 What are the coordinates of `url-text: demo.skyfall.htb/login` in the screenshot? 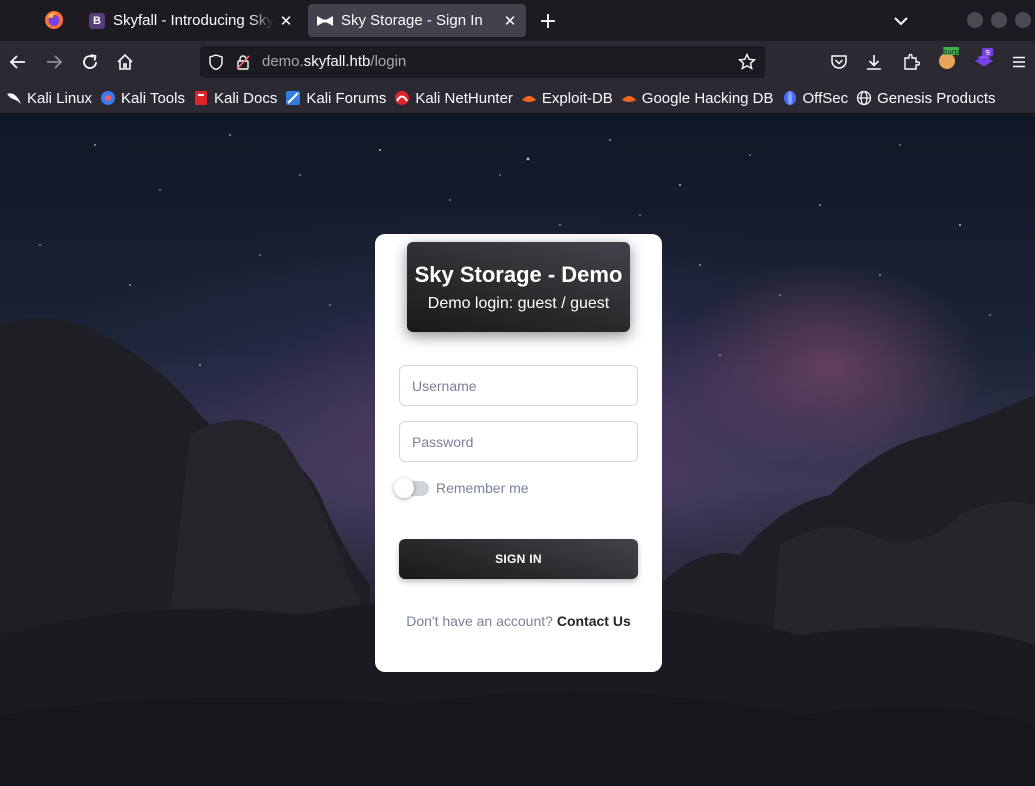 It's located at (334, 61).